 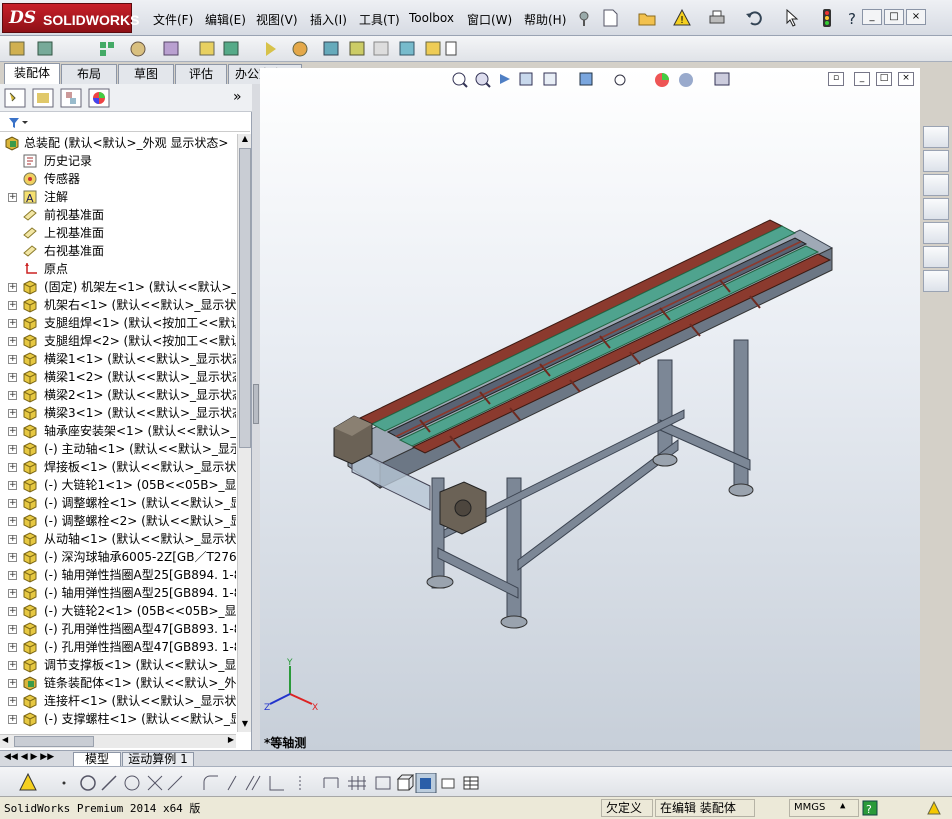 I want to click on splitter-handle, so click(x=256, y=404).